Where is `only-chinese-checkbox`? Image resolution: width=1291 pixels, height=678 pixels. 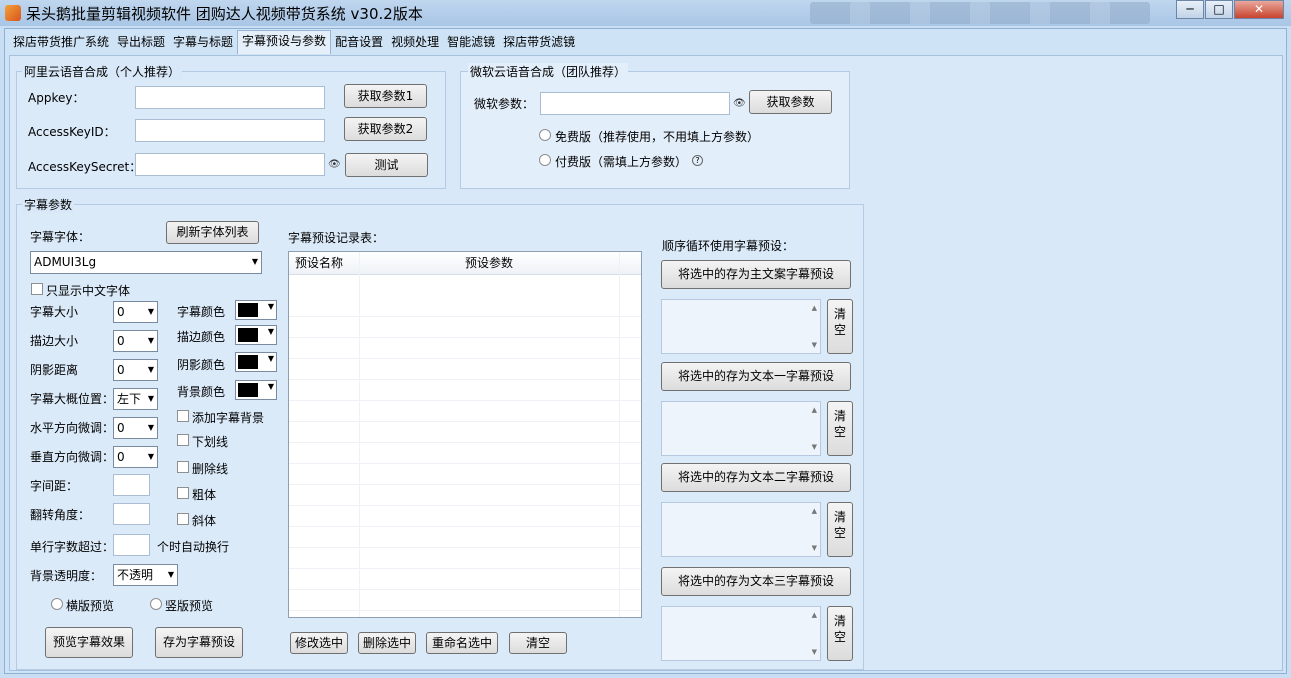 only-chinese-checkbox is located at coordinates (37, 289).